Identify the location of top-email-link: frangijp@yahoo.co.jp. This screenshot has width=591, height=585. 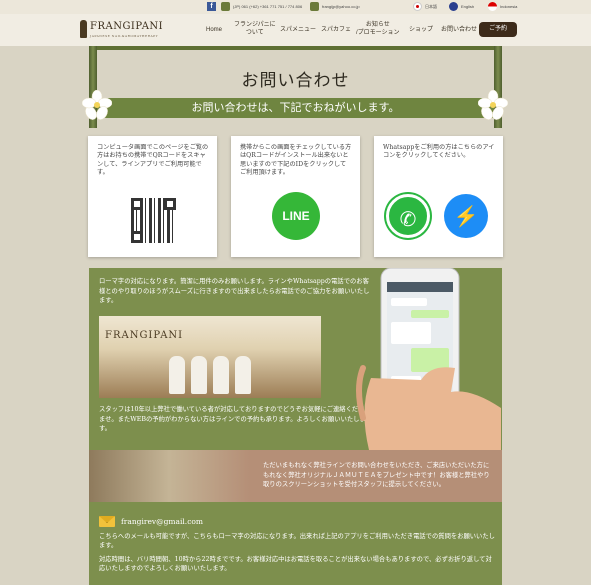
(341, 6).